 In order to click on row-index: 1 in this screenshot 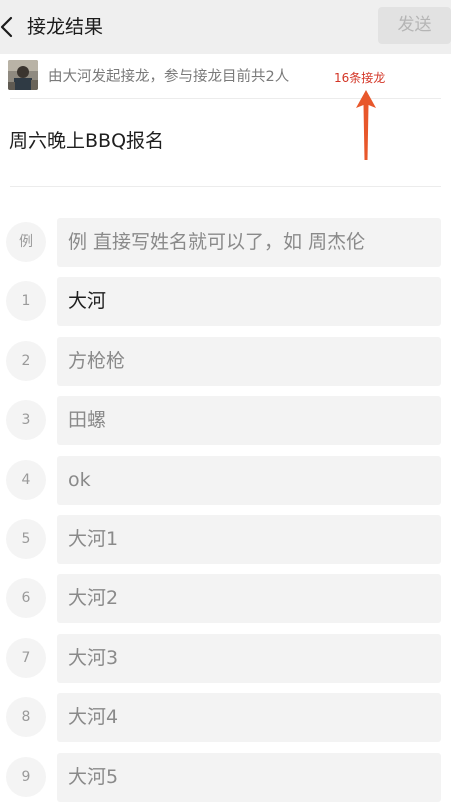, I will do `click(26, 301)`.